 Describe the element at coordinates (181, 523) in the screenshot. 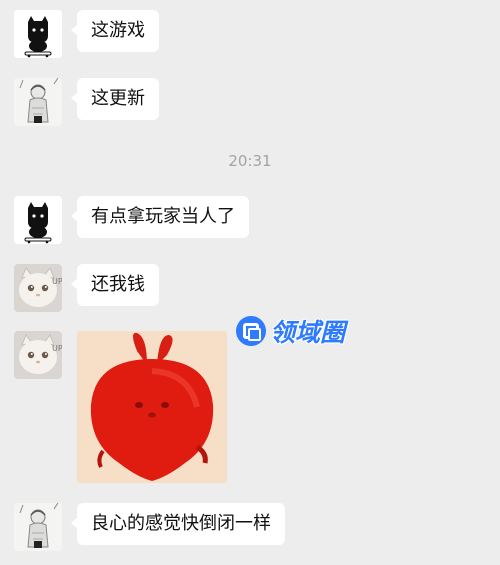

I see `message-text: 良心的感觉快倒闭一样` at that location.